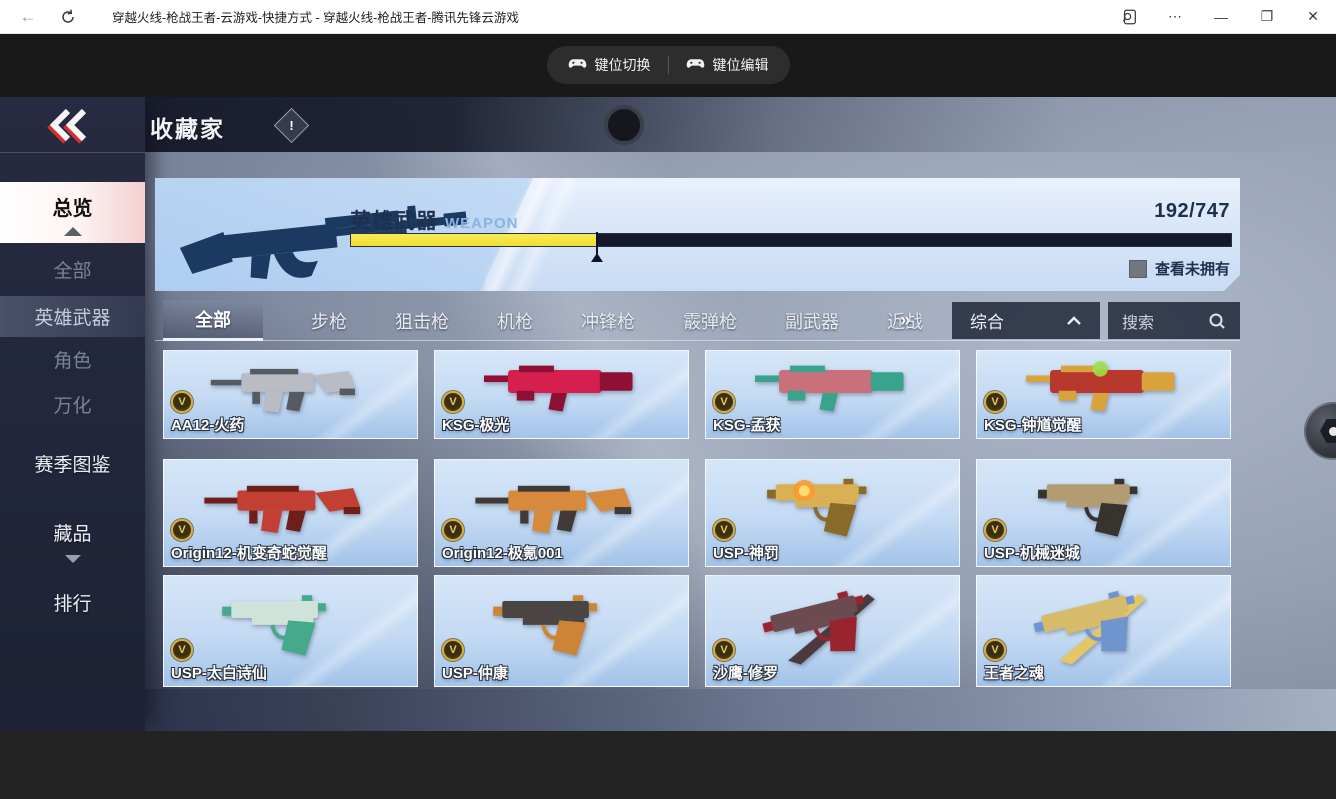  Describe the element at coordinates (668, 765) in the screenshot. I see `letterbox` at that location.